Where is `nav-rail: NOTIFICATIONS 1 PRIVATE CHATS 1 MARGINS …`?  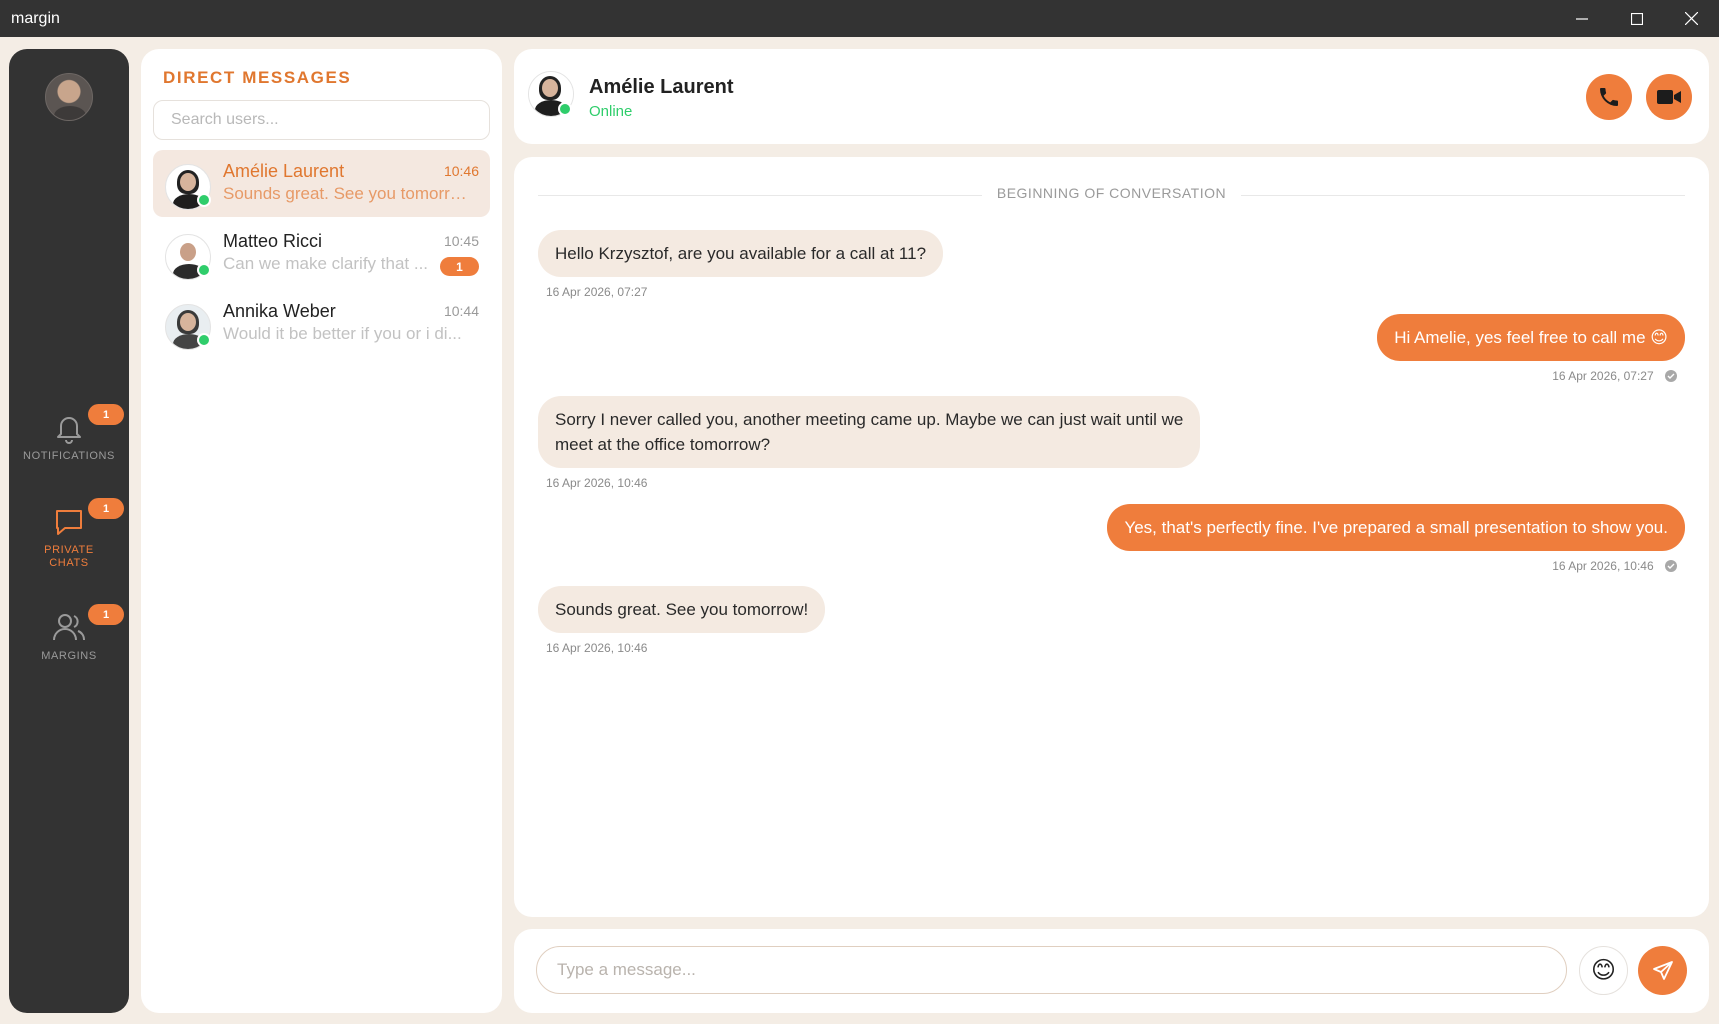
nav-rail: NOTIFICATIONS 1 PRIVATE CHATS 1 MARGINS … is located at coordinates (69, 531).